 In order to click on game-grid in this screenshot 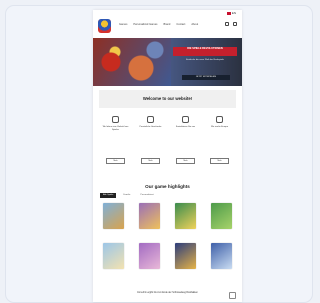, I will do `click(167, 238)`.